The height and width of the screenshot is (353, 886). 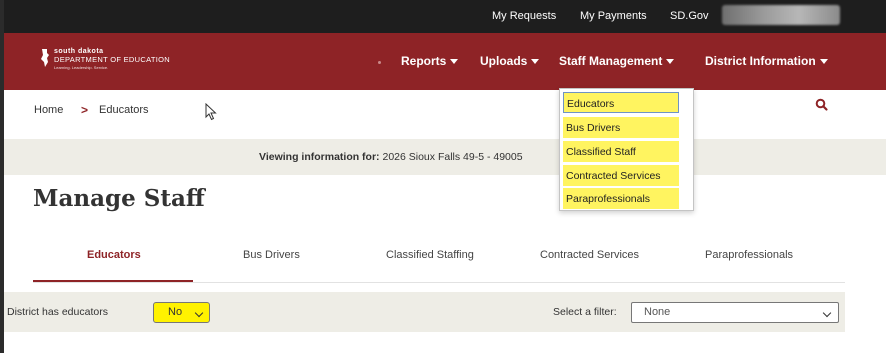 What do you see at coordinates (689, 16) in the screenshot?
I see `sd-gov-link: SD.Gov` at bounding box center [689, 16].